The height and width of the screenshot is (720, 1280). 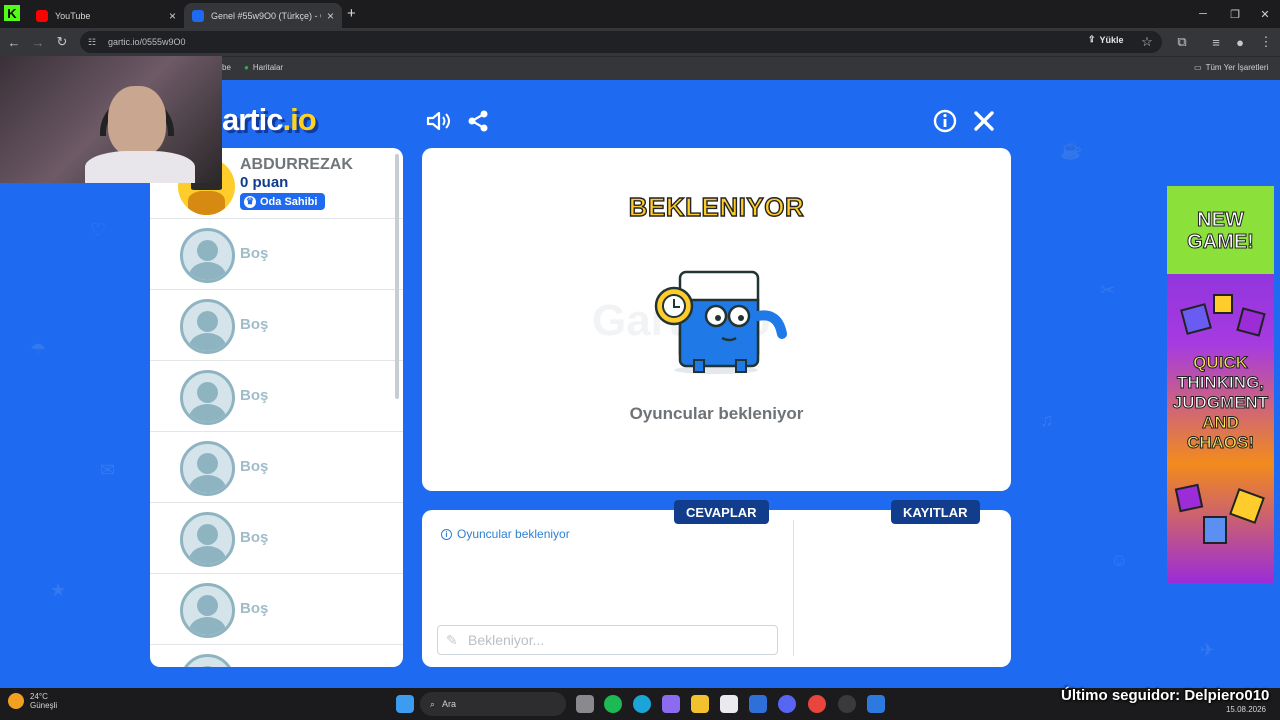 What do you see at coordinates (671, 704) in the screenshot?
I see `copilot-icon` at bounding box center [671, 704].